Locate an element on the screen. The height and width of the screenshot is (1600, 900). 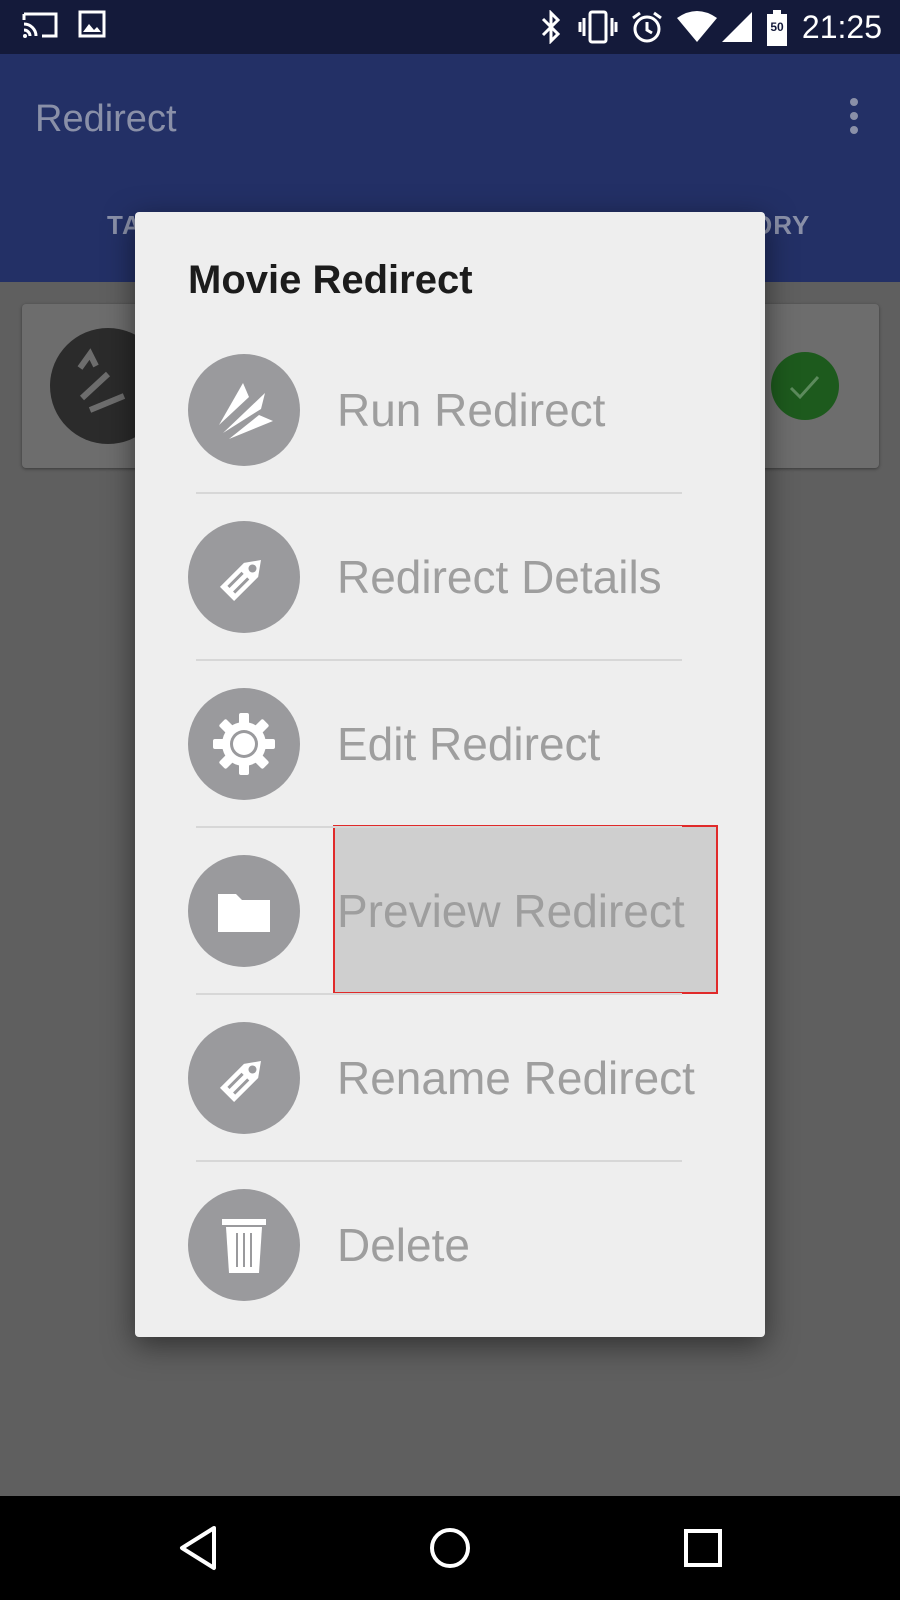
overflow-menu-icon is located at coordinates (854, 116).